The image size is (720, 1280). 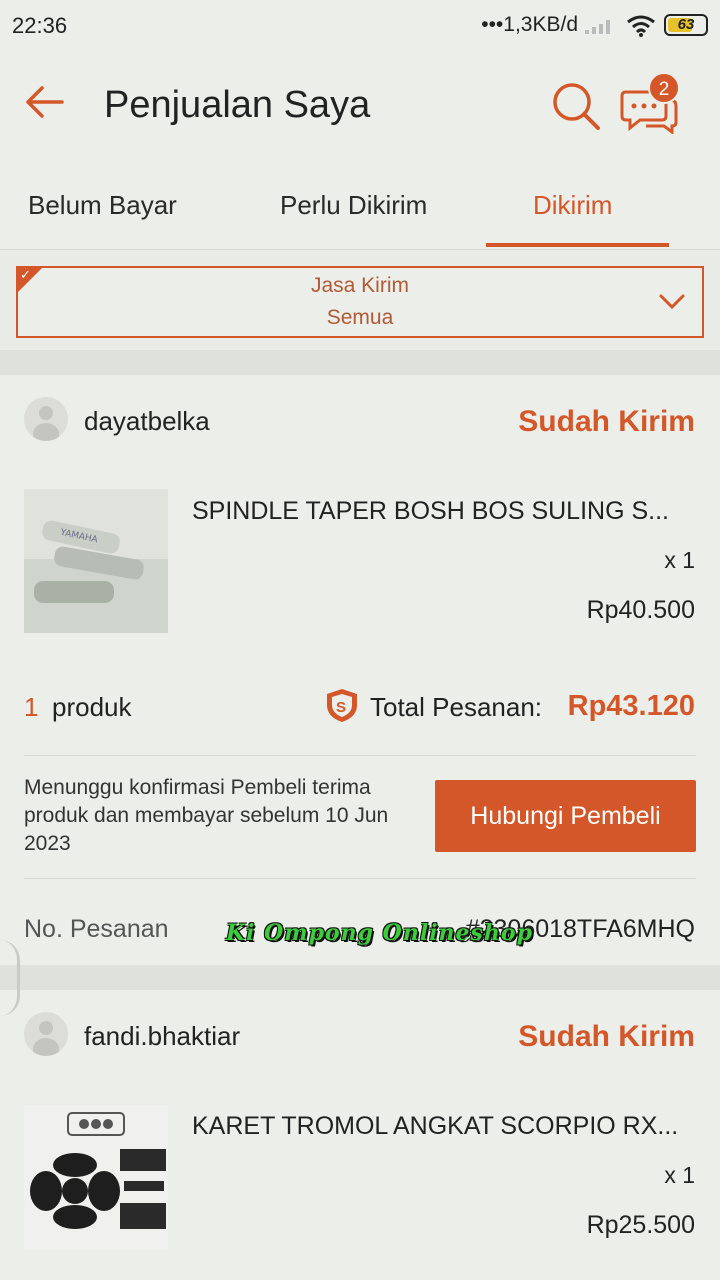 What do you see at coordinates (237, 105) in the screenshot?
I see `page-title: Penjualan Saya` at bounding box center [237, 105].